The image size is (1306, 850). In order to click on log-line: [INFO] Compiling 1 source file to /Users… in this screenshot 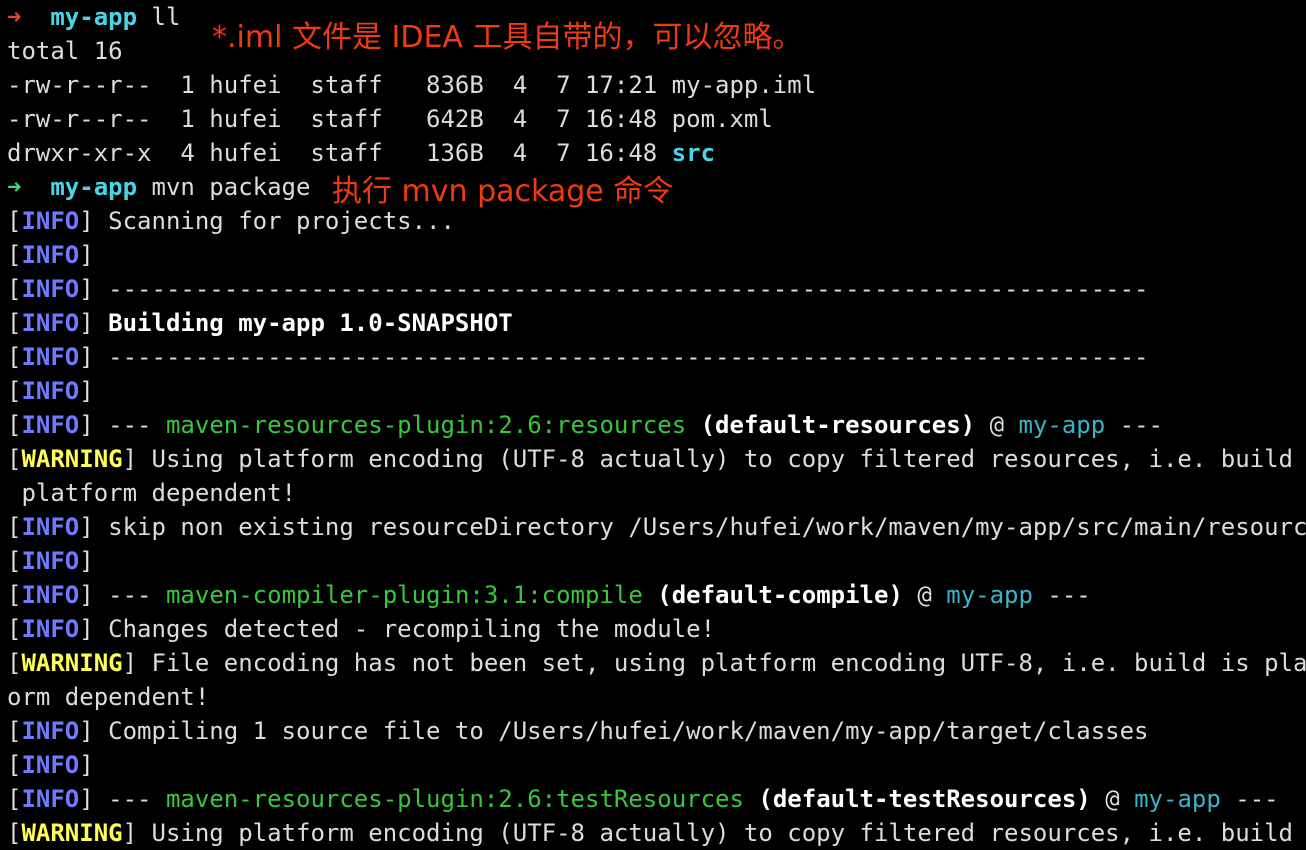, I will do `click(653, 731)`.